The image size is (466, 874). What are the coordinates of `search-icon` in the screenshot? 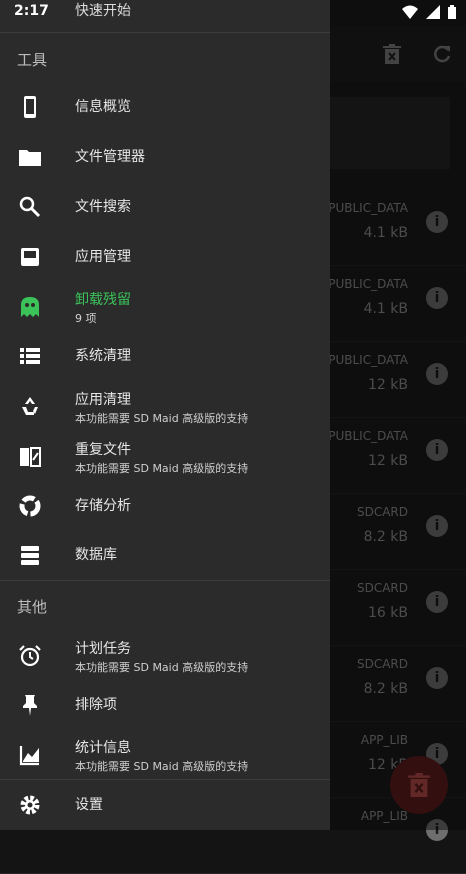 It's located at (30, 207).